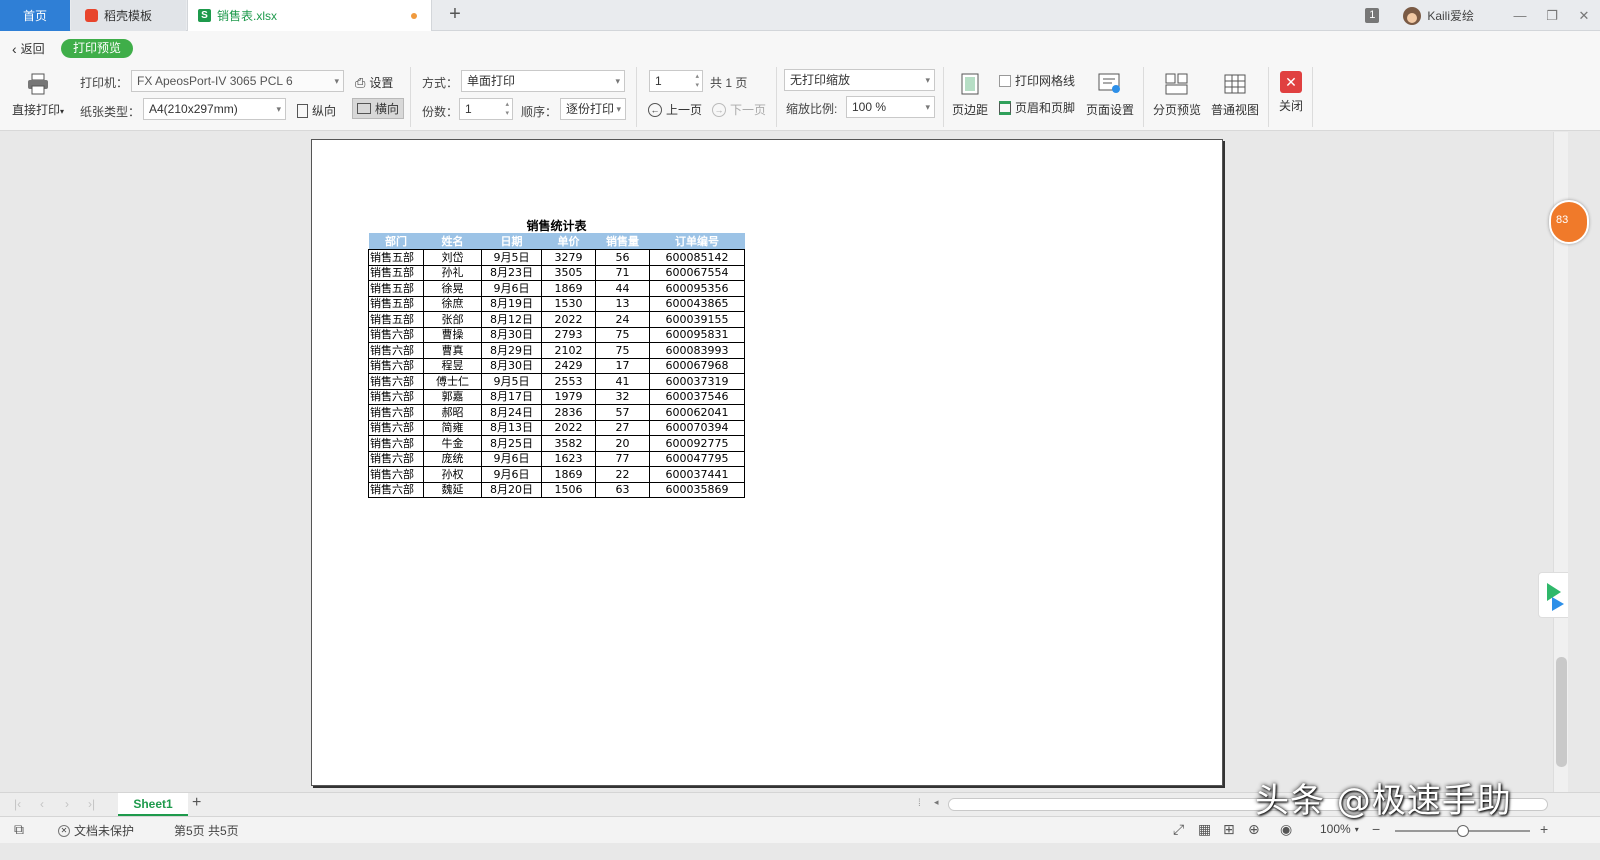 The height and width of the screenshot is (860, 1600). What do you see at coordinates (452, 334) in the screenshot?
I see `table-cell: 曹操` at bounding box center [452, 334].